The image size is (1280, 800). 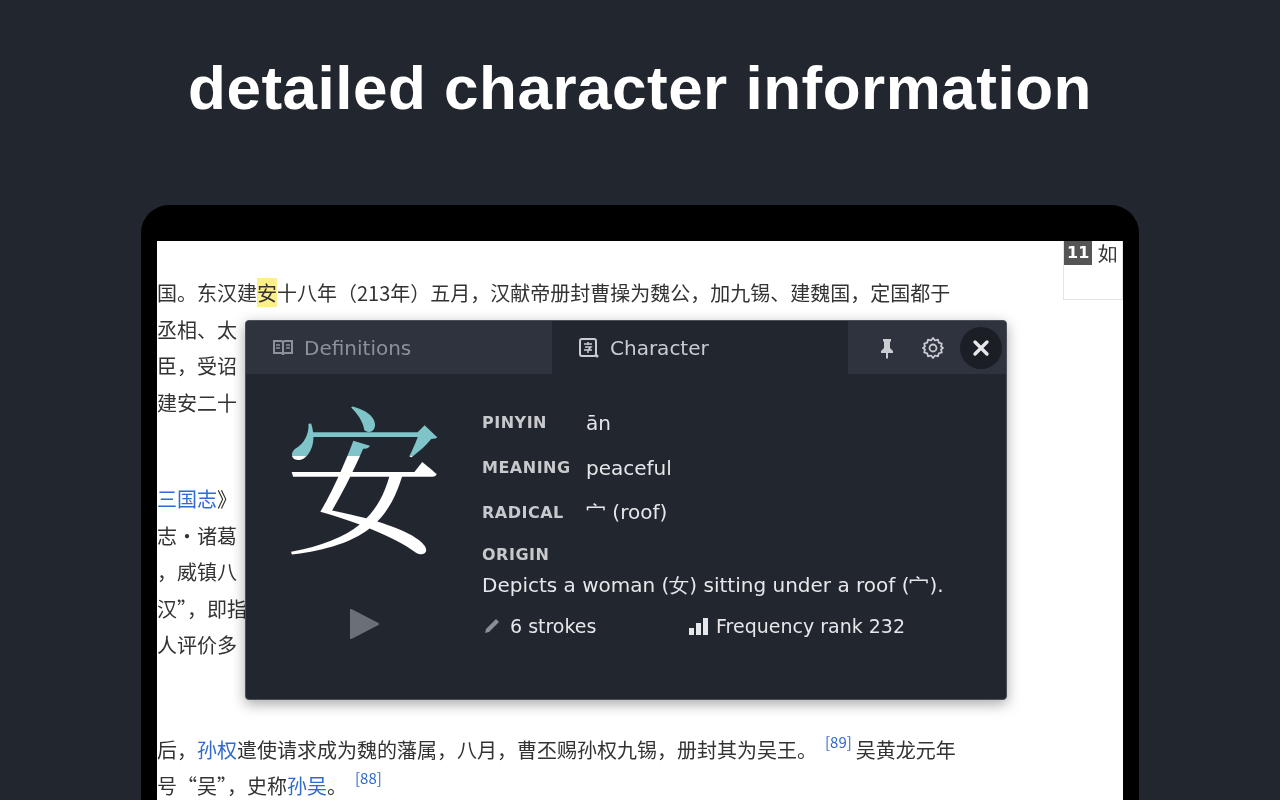 What do you see at coordinates (933, 347) in the screenshot?
I see `settings-icon` at bounding box center [933, 347].